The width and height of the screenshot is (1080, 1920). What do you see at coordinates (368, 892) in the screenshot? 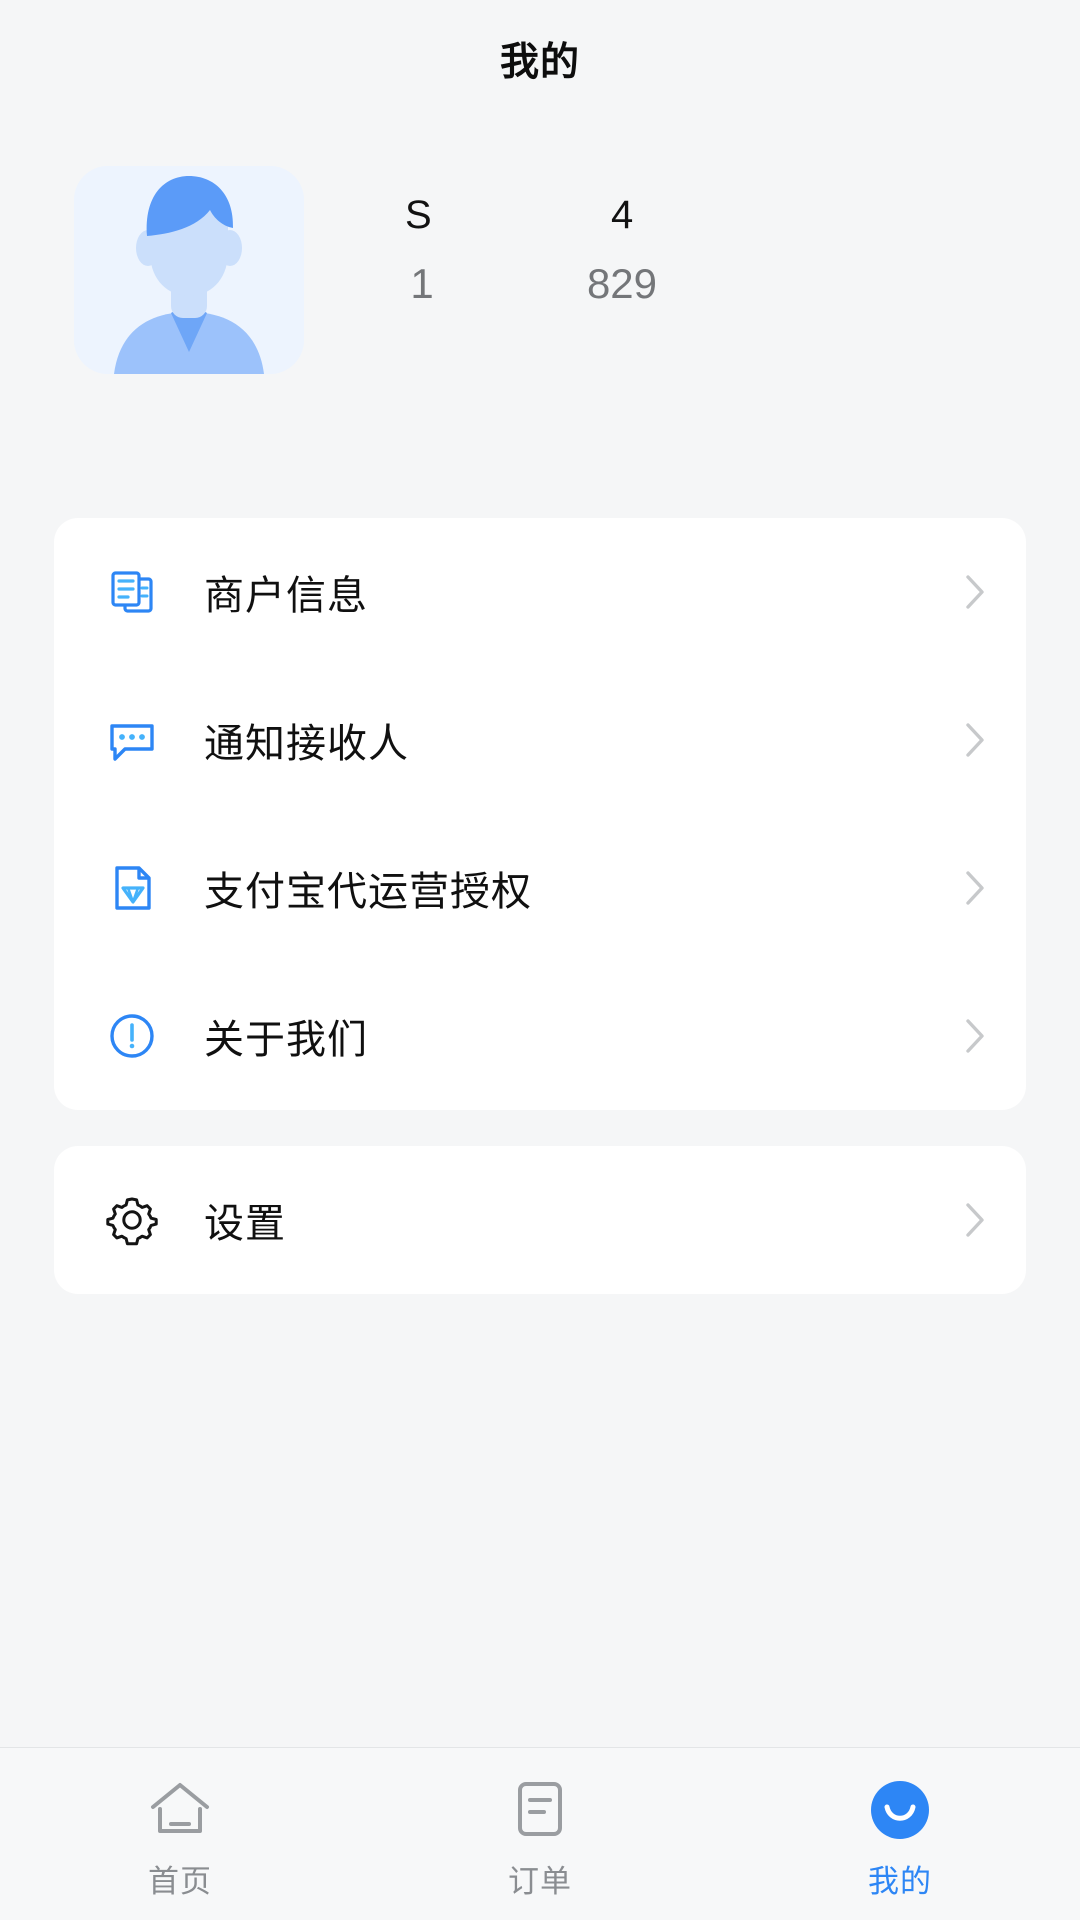
I see `menu-row-label: 支付宝代运营授权` at bounding box center [368, 892].